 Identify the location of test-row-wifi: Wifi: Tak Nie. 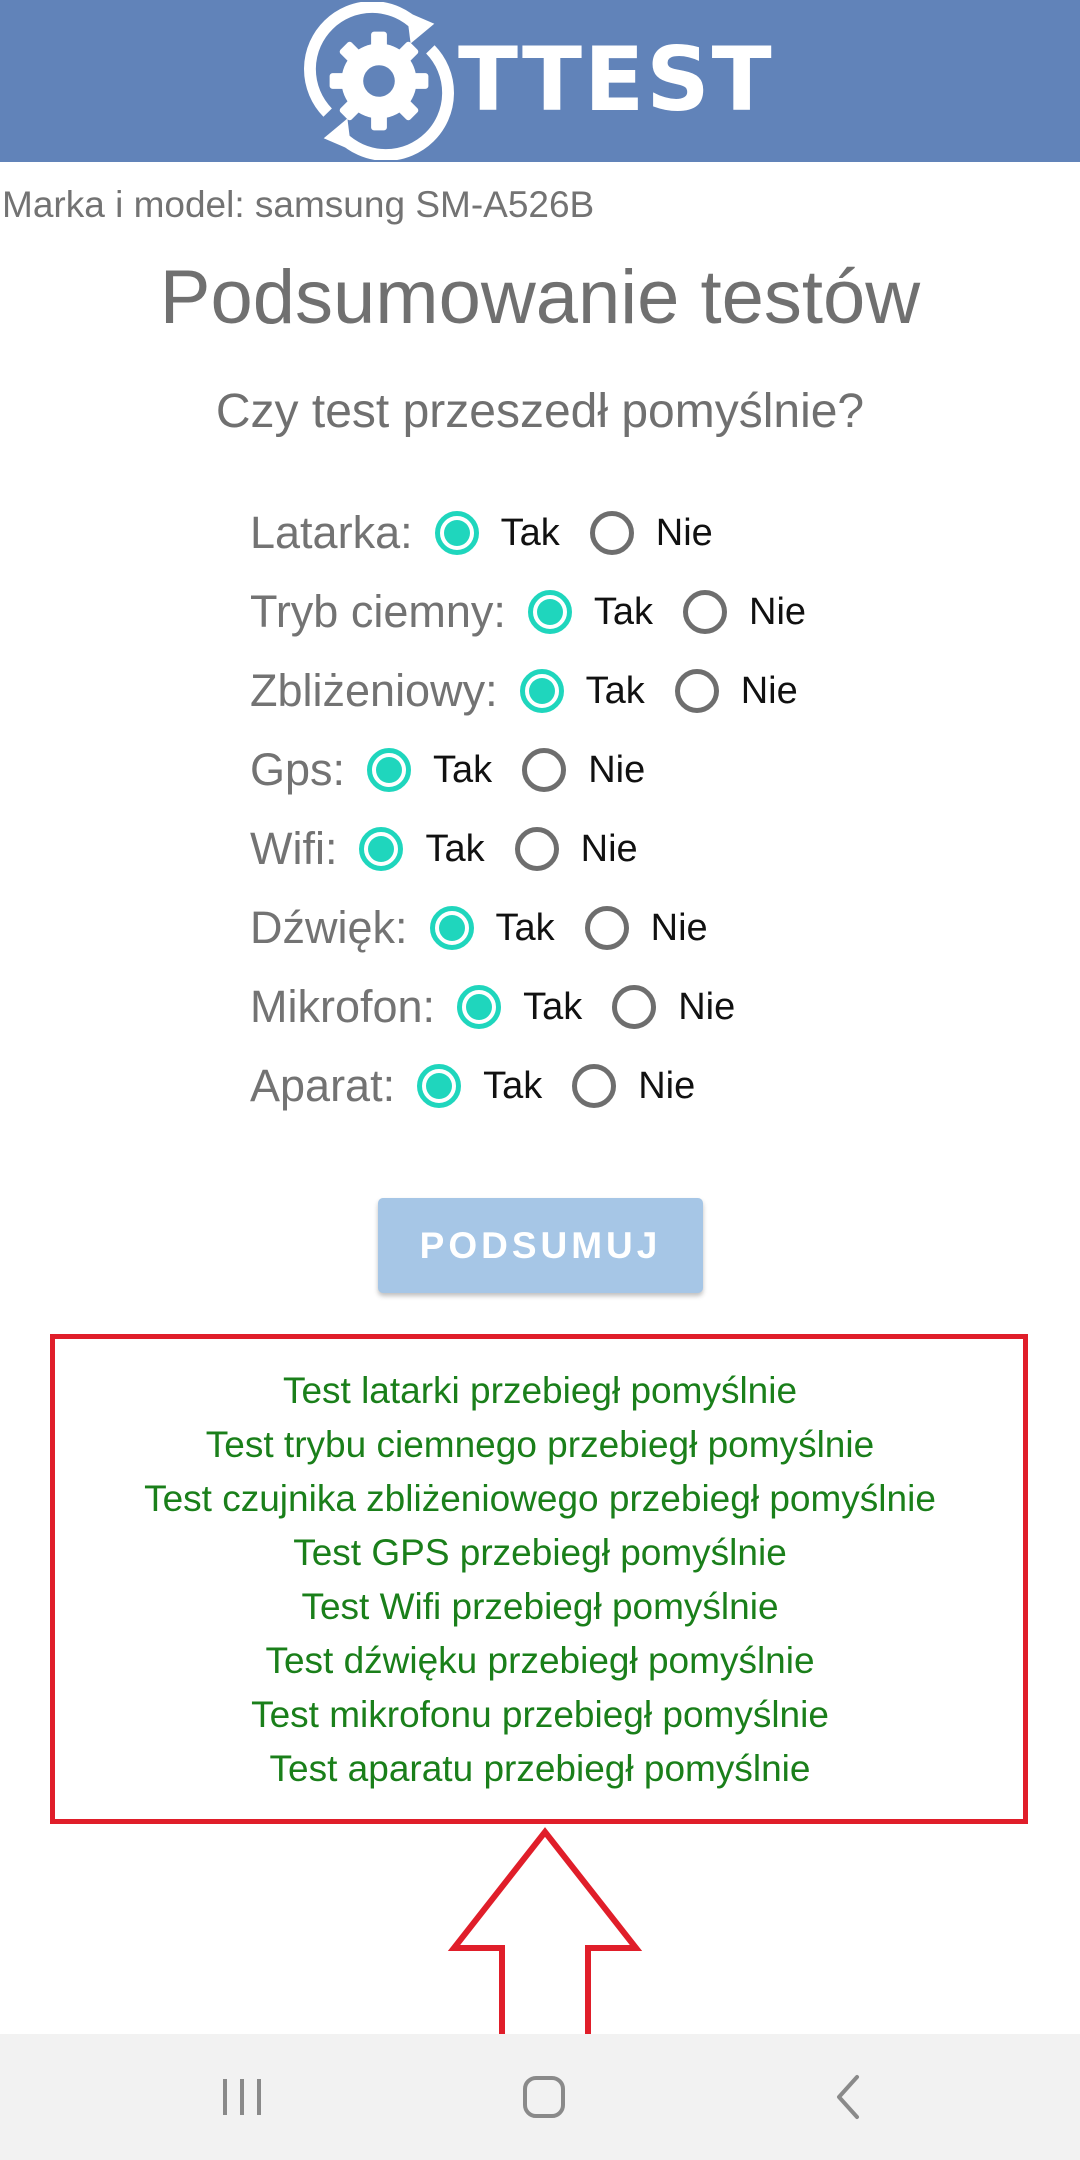
(459, 849).